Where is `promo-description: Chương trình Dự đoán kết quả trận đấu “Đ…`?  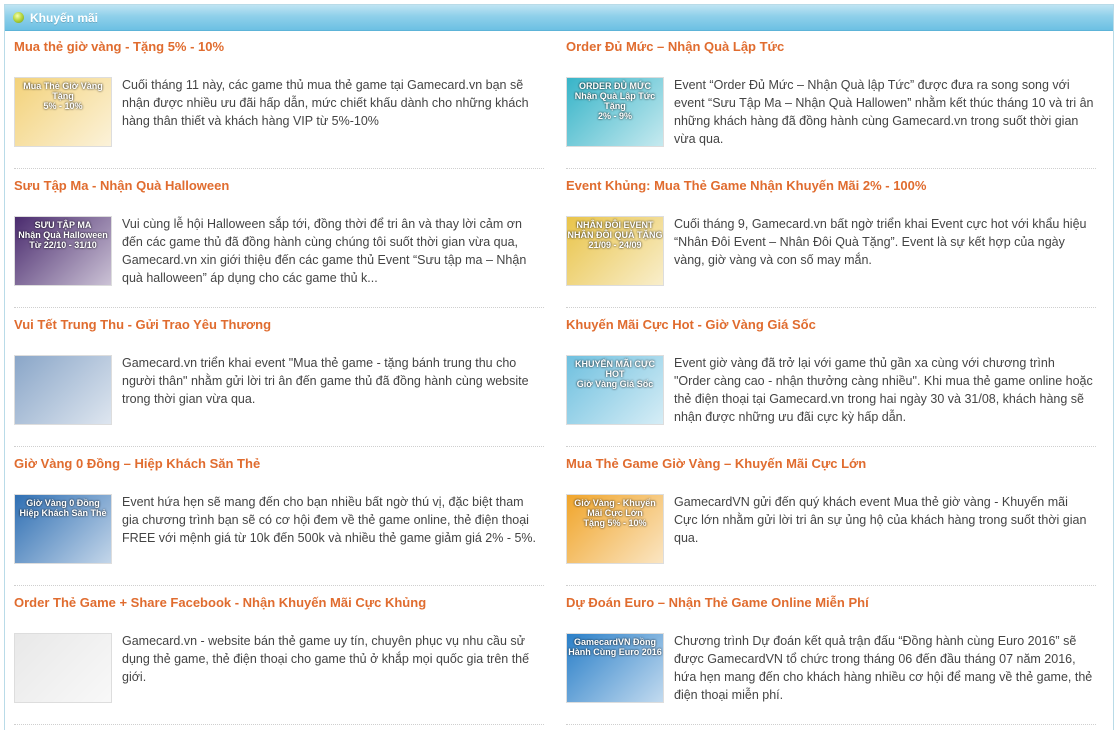 promo-description: Chương trình Dự đoán kết quả trận đấu “Đ… is located at coordinates (883, 668).